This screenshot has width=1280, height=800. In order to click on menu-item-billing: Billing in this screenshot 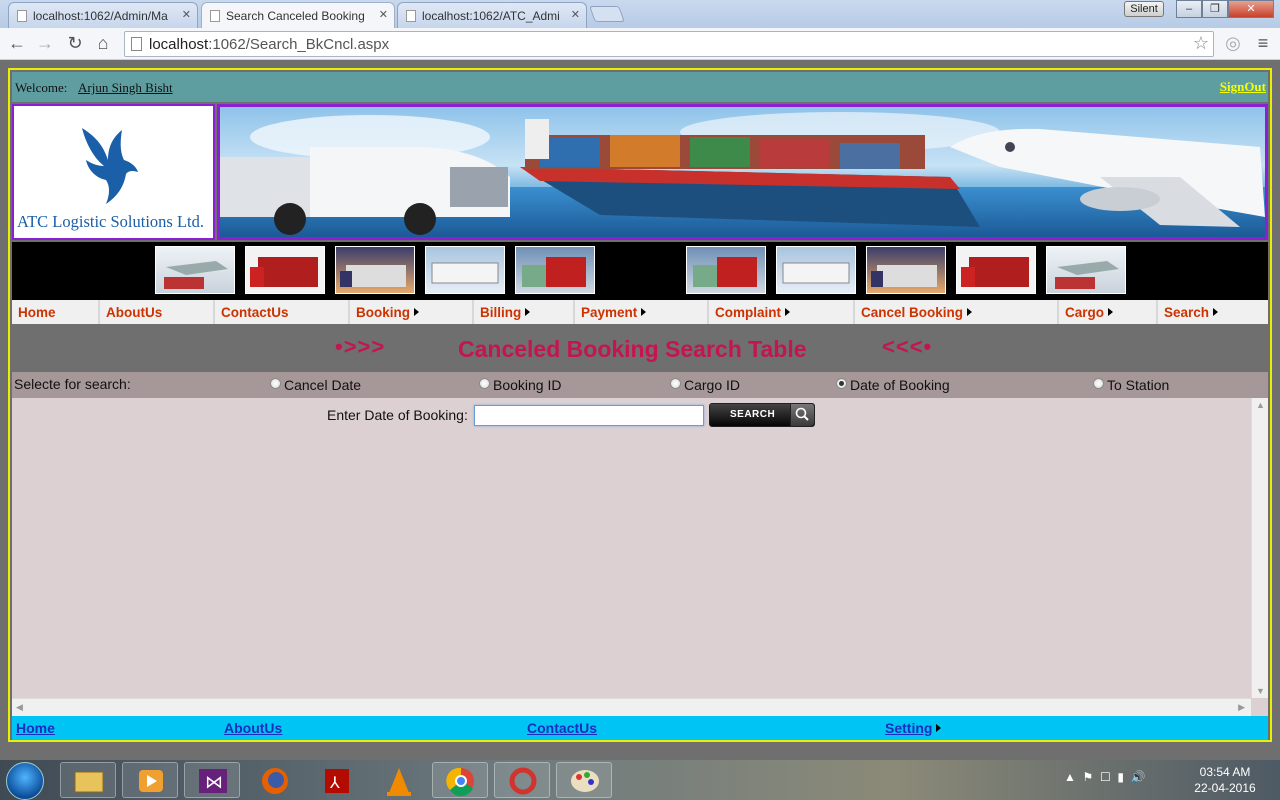, I will do `click(522, 312)`.